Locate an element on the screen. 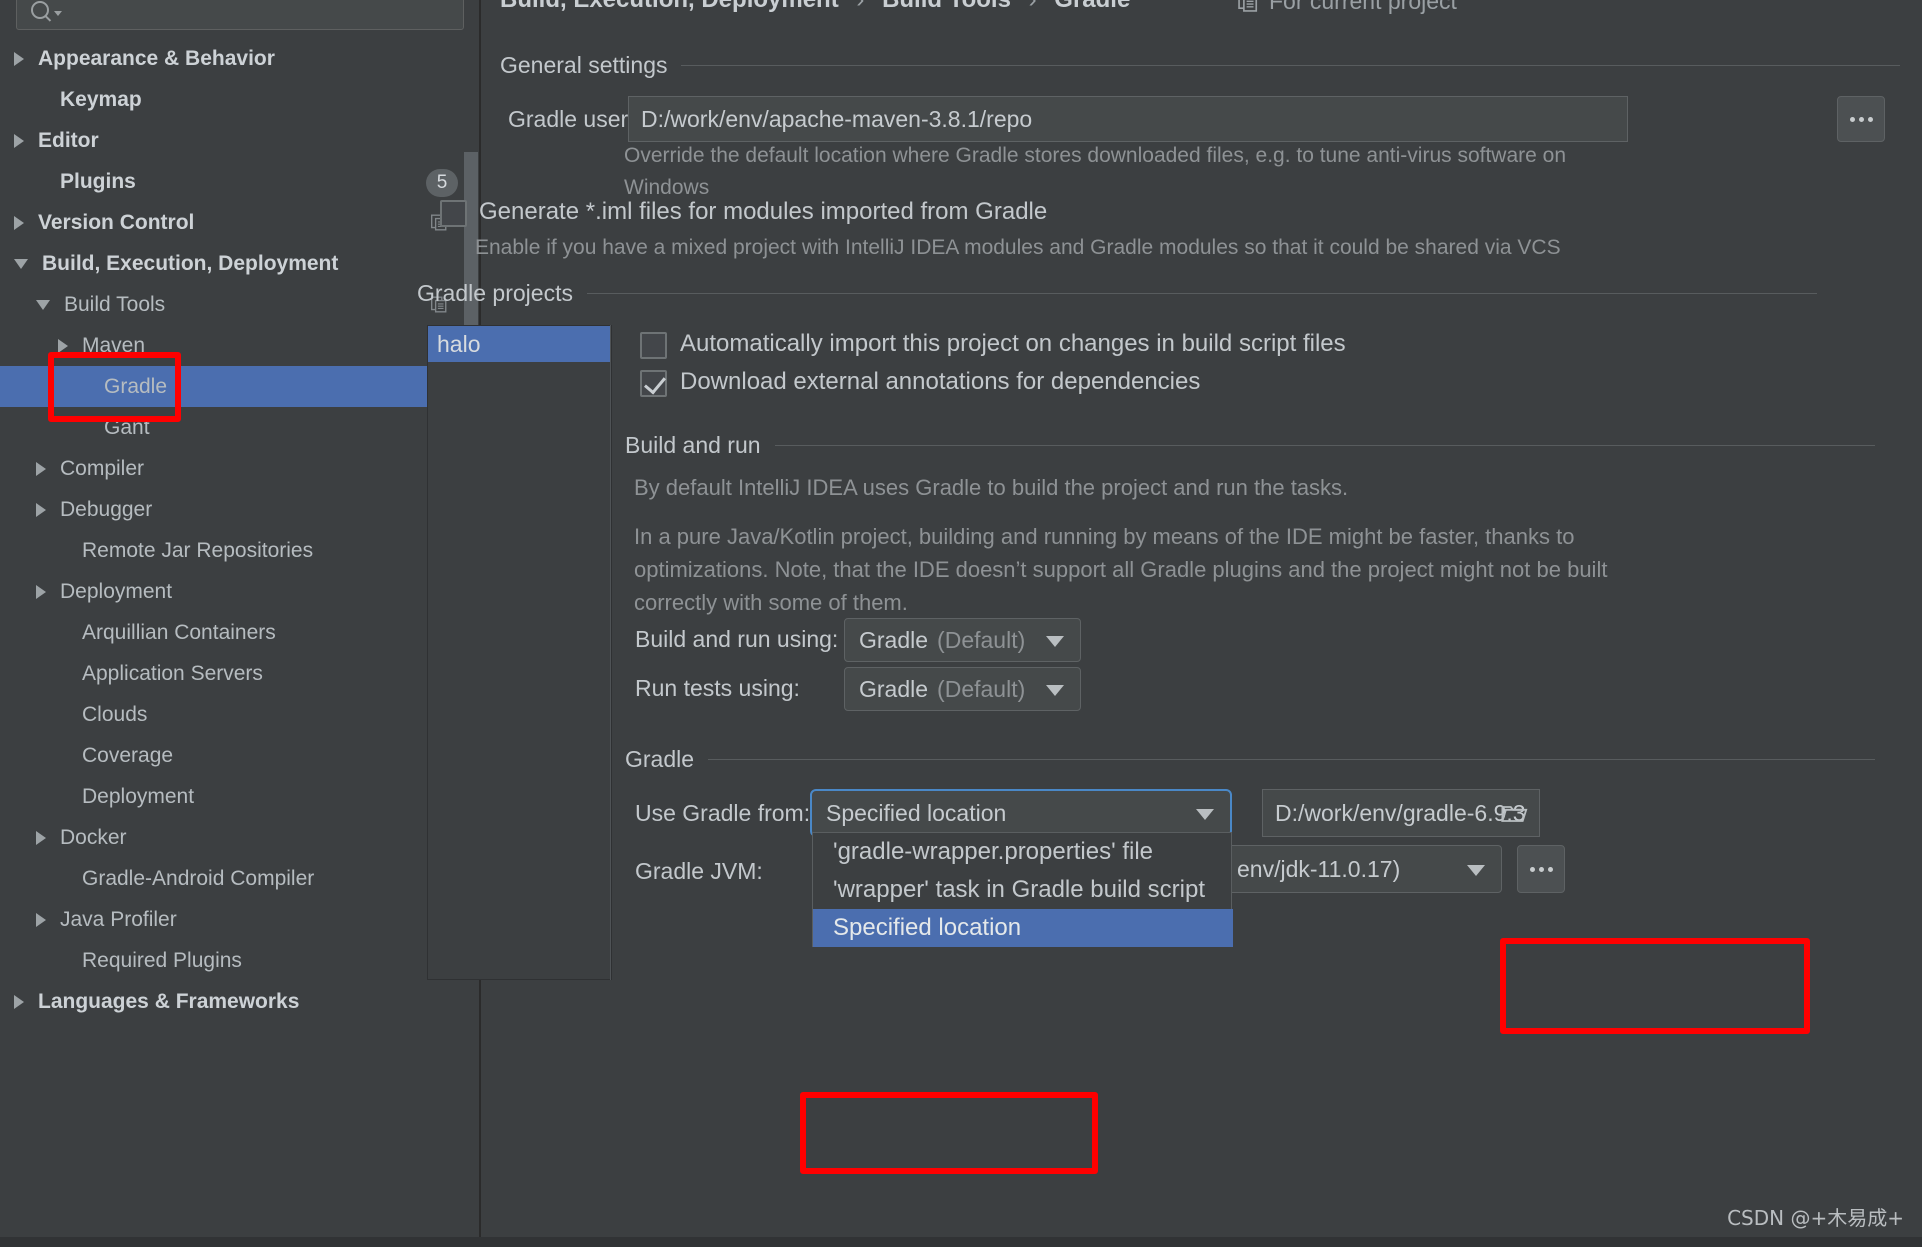  sidebar-item-languages-frameworks: Languages & Frameworks is located at coordinates (240, 1001).